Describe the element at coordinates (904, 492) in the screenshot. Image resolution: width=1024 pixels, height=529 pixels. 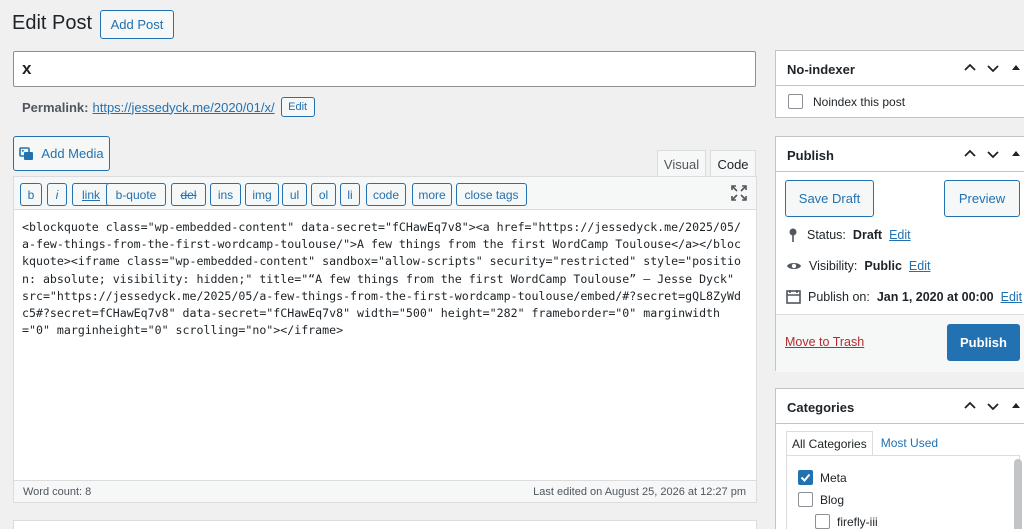
I see `category-checklist: Meta Blog firefly-iii` at that location.